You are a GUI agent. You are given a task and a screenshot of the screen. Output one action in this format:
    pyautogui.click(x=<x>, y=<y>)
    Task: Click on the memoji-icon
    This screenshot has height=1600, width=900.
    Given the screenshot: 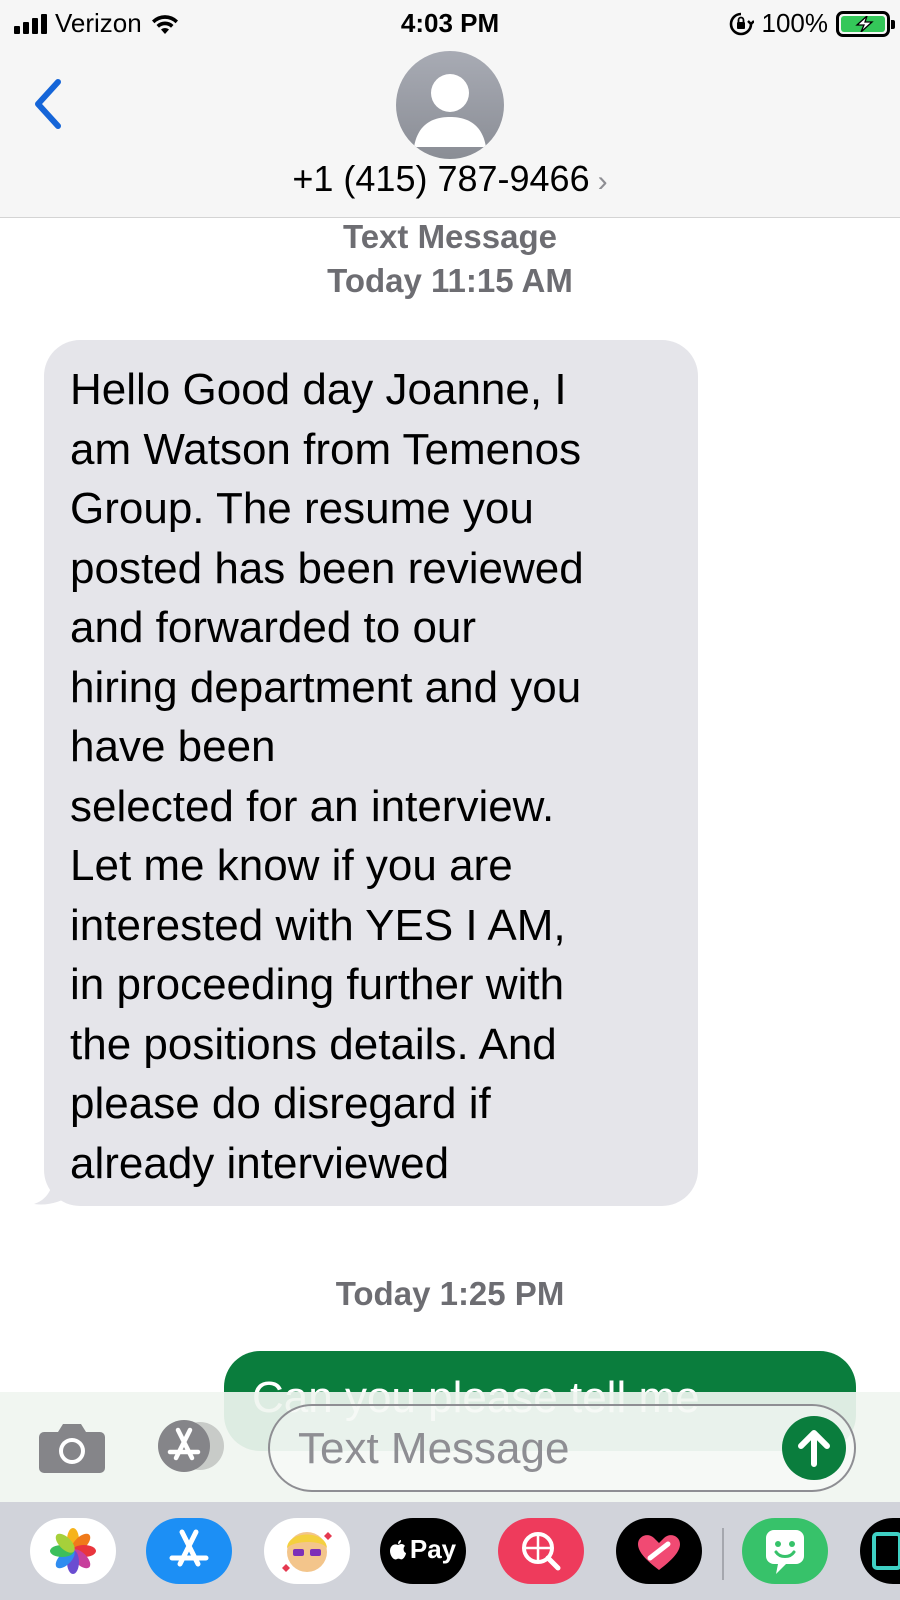 What is the action you would take?
    pyautogui.click(x=307, y=1552)
    